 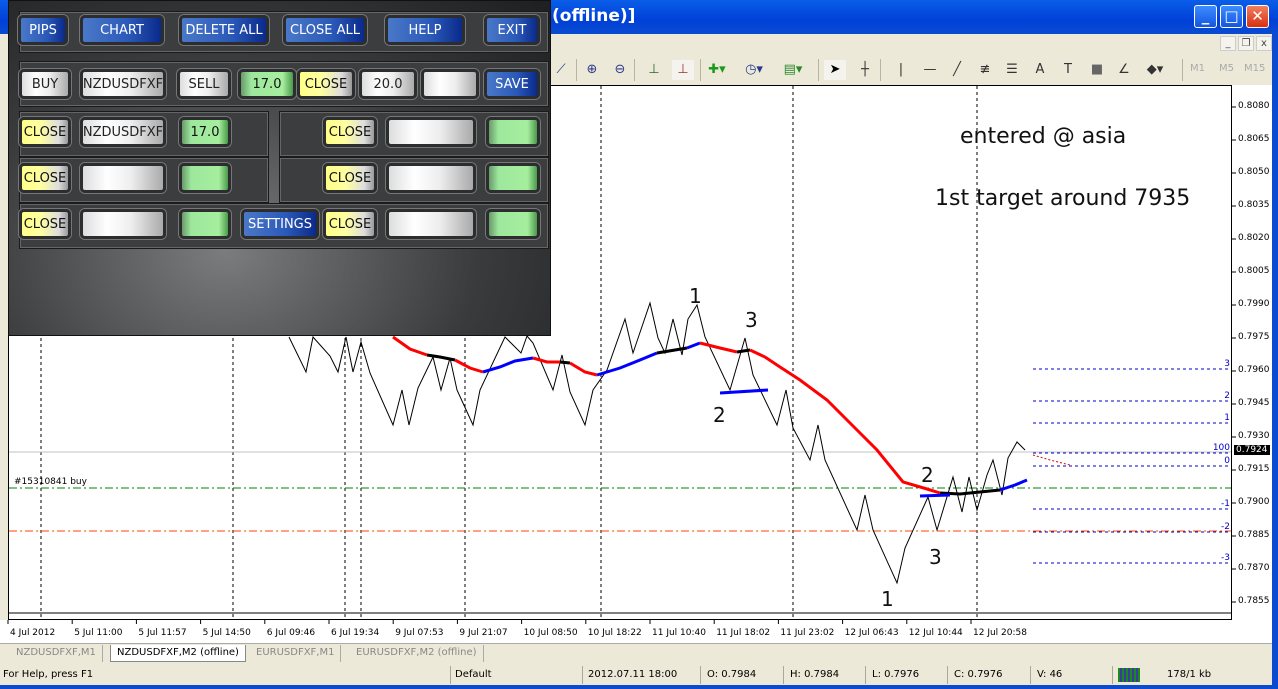 What do you see at coordinates (325, 30) in the screenshot?
I see `close-all-button: CLOSE ALL` at bounding box center [325, 30].